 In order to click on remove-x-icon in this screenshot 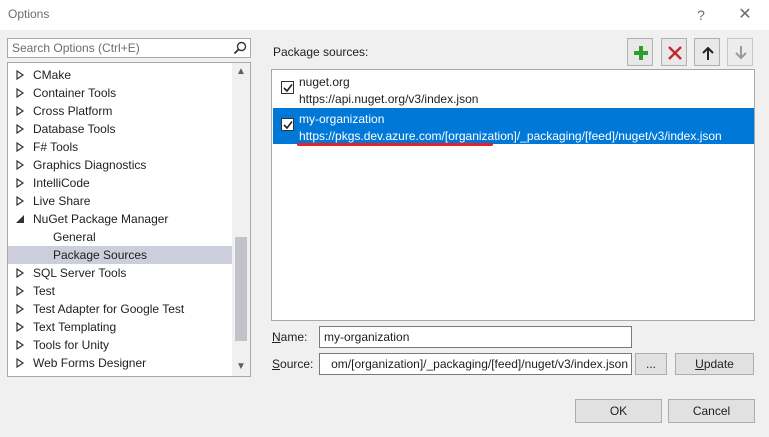, I will do `click(675, 53)`.